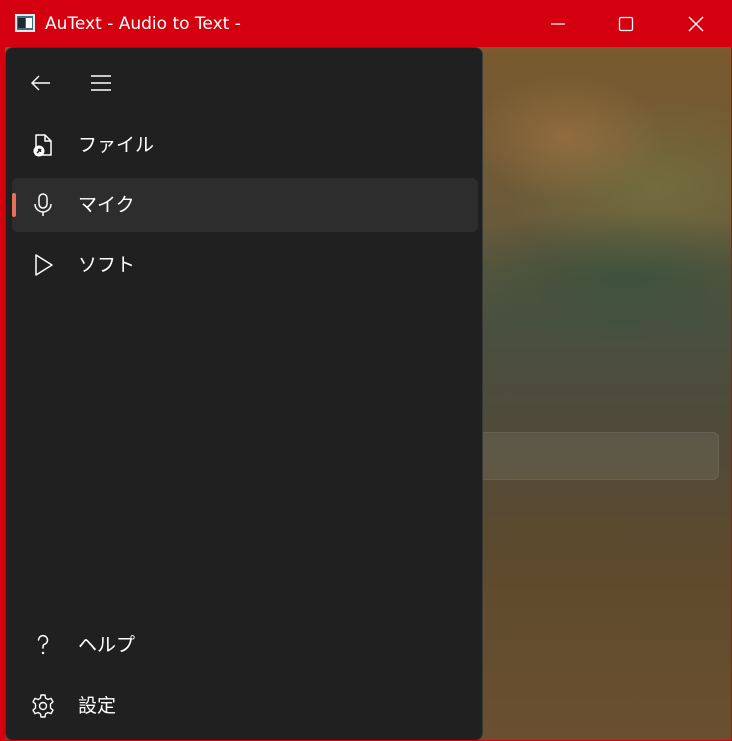 The image size is (732, 741). Describe the element at coordinates (107, 265) in the screenshot. I see `nav-item-label: ソフト` at that location.